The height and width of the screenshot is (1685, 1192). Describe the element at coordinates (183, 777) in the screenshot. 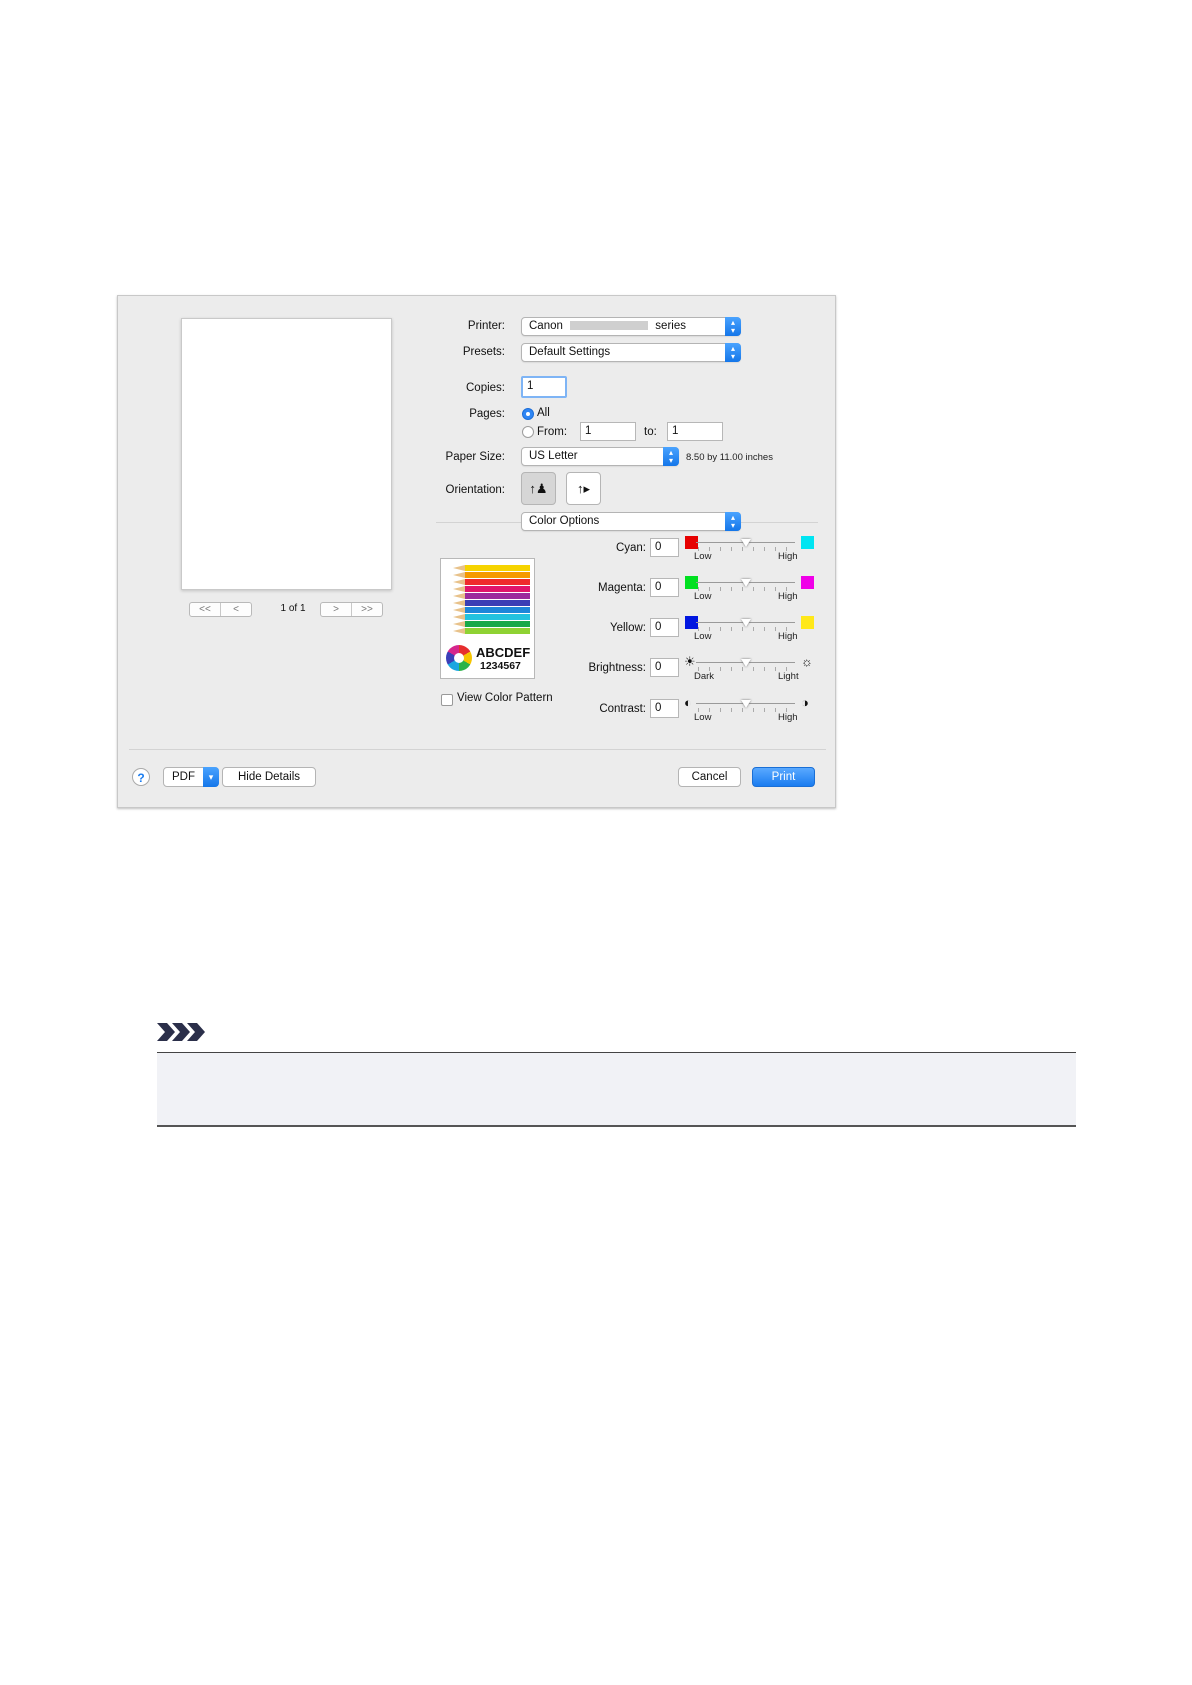

I see `pdf-label: PDF` at that location.